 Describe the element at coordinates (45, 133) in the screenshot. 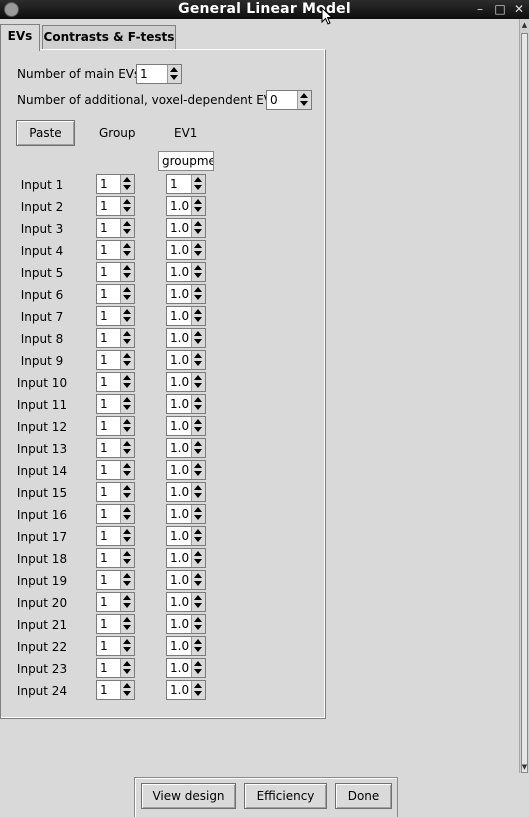

I see `paste-button: Paste` at that location.